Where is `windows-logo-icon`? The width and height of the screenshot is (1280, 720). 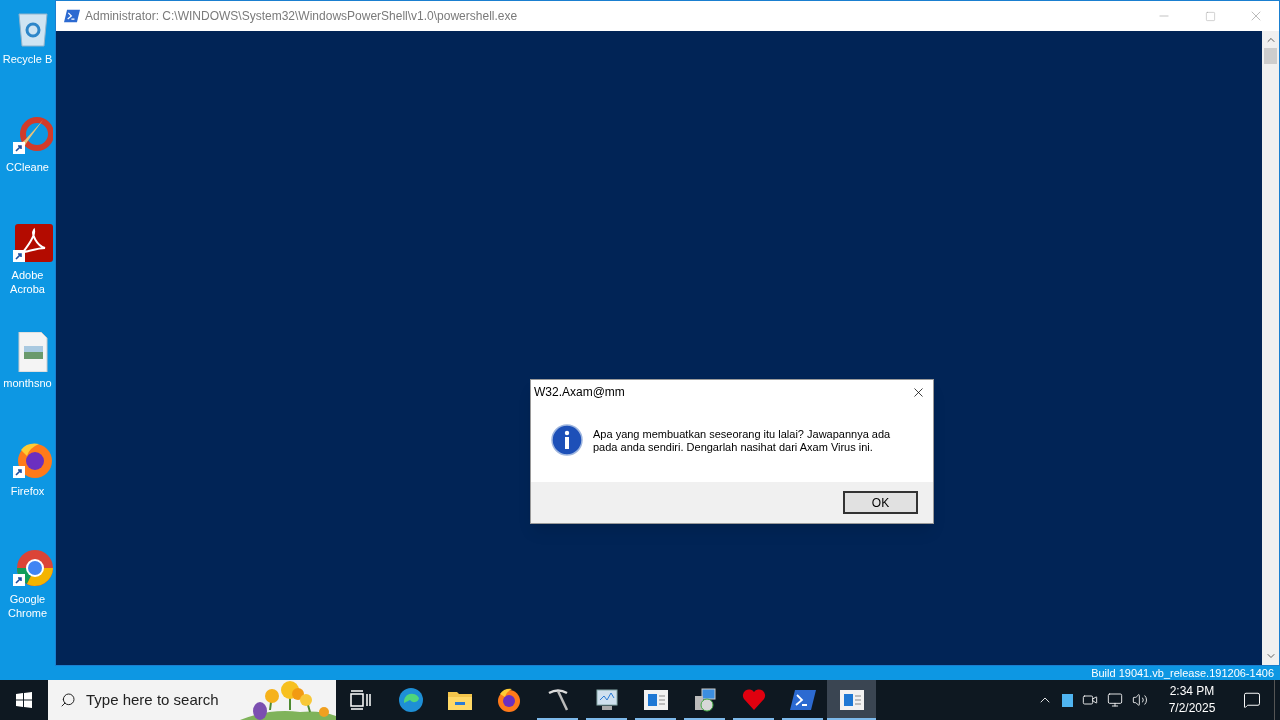 windows-logo-icon is located at coordinates (24, 700).